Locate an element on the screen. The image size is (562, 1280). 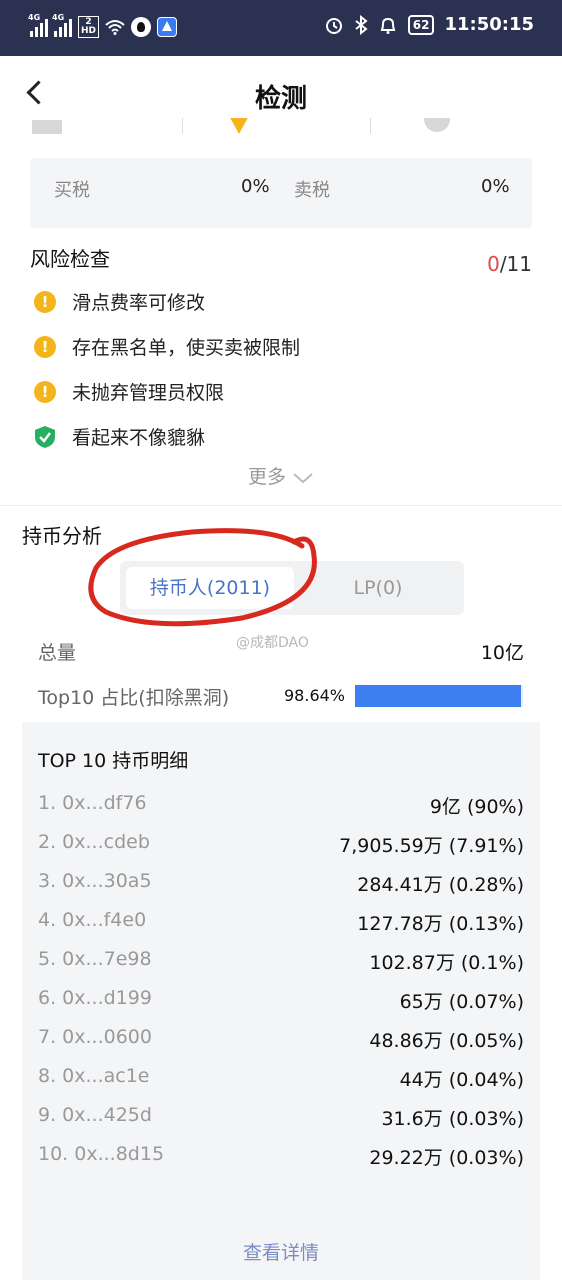
scrolled-summary-row is located at coordinates (281, 126).